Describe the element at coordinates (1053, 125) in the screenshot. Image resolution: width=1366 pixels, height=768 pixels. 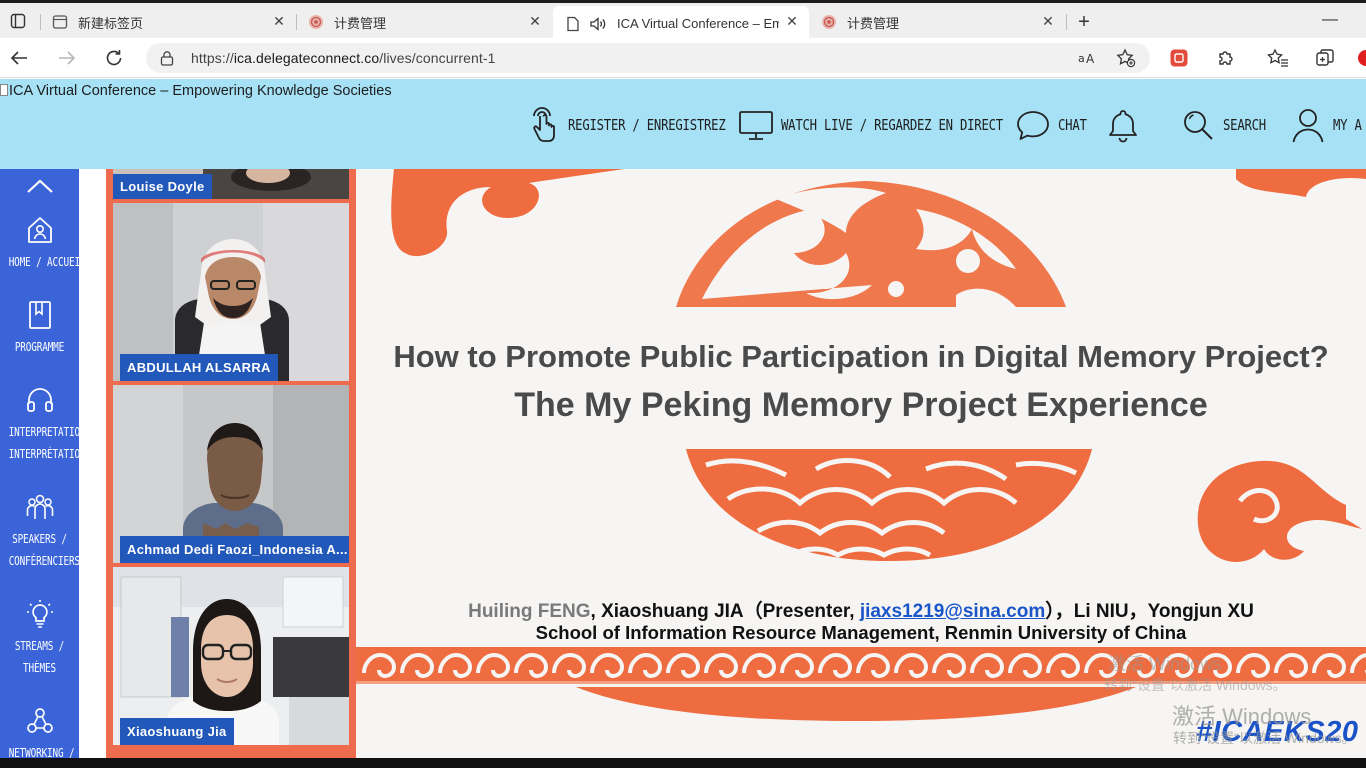
I see `nav-chat: CHAT` at that location.